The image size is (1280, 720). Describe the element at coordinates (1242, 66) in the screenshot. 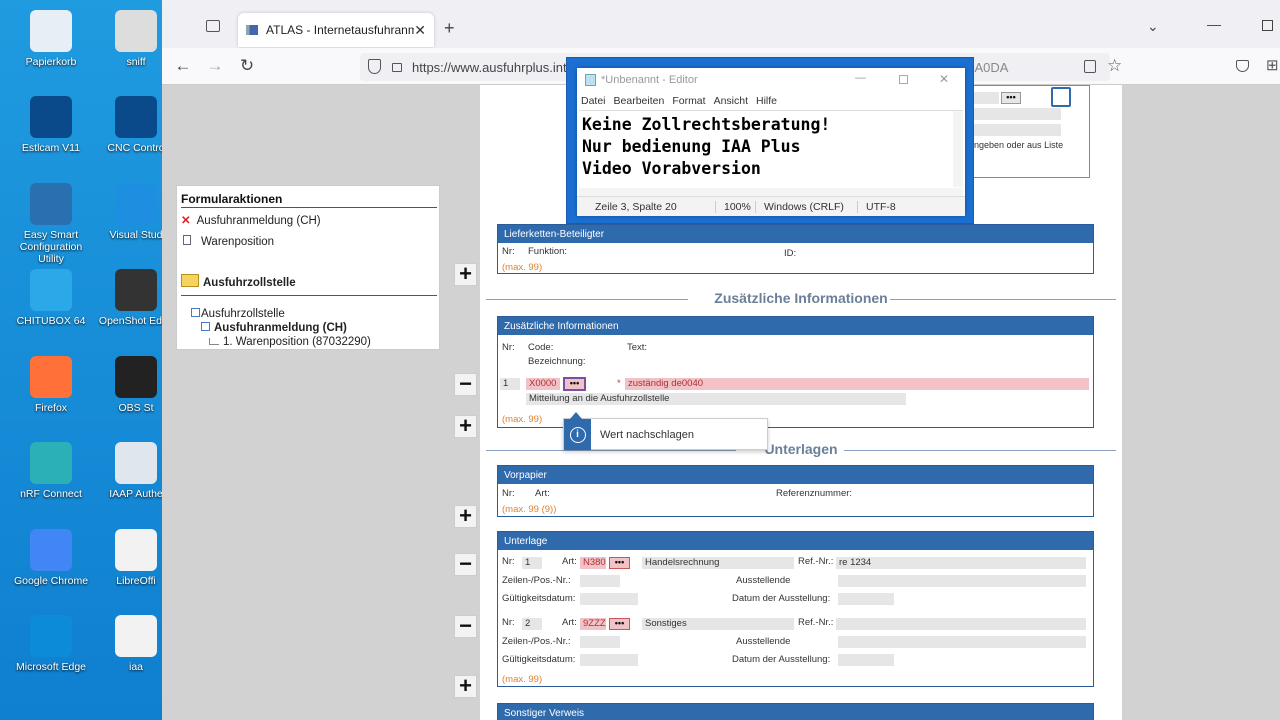

I see `pocket-icon` at that location.